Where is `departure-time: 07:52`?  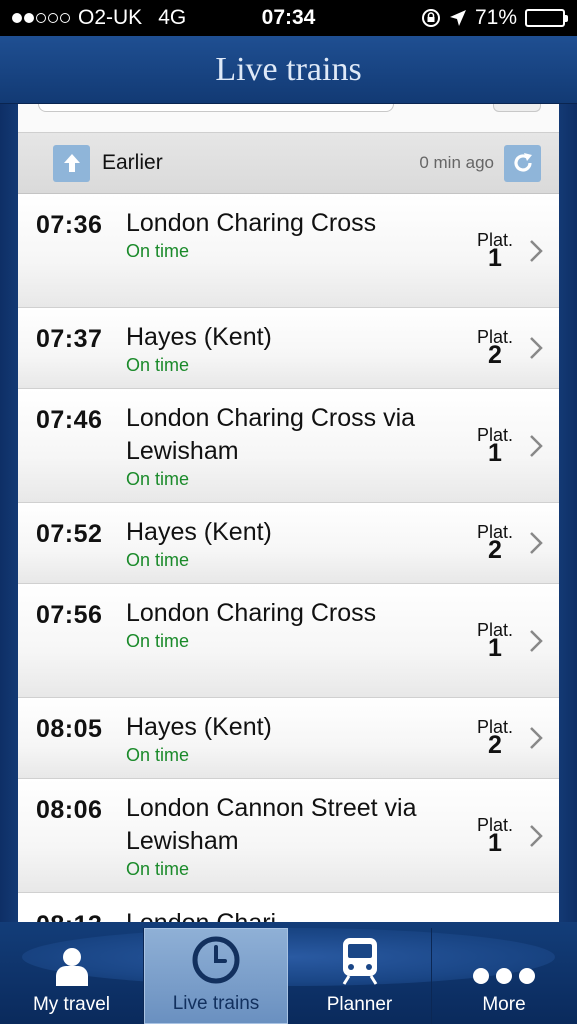
departure-time: 07:52 is located at coordinates (69, 534).